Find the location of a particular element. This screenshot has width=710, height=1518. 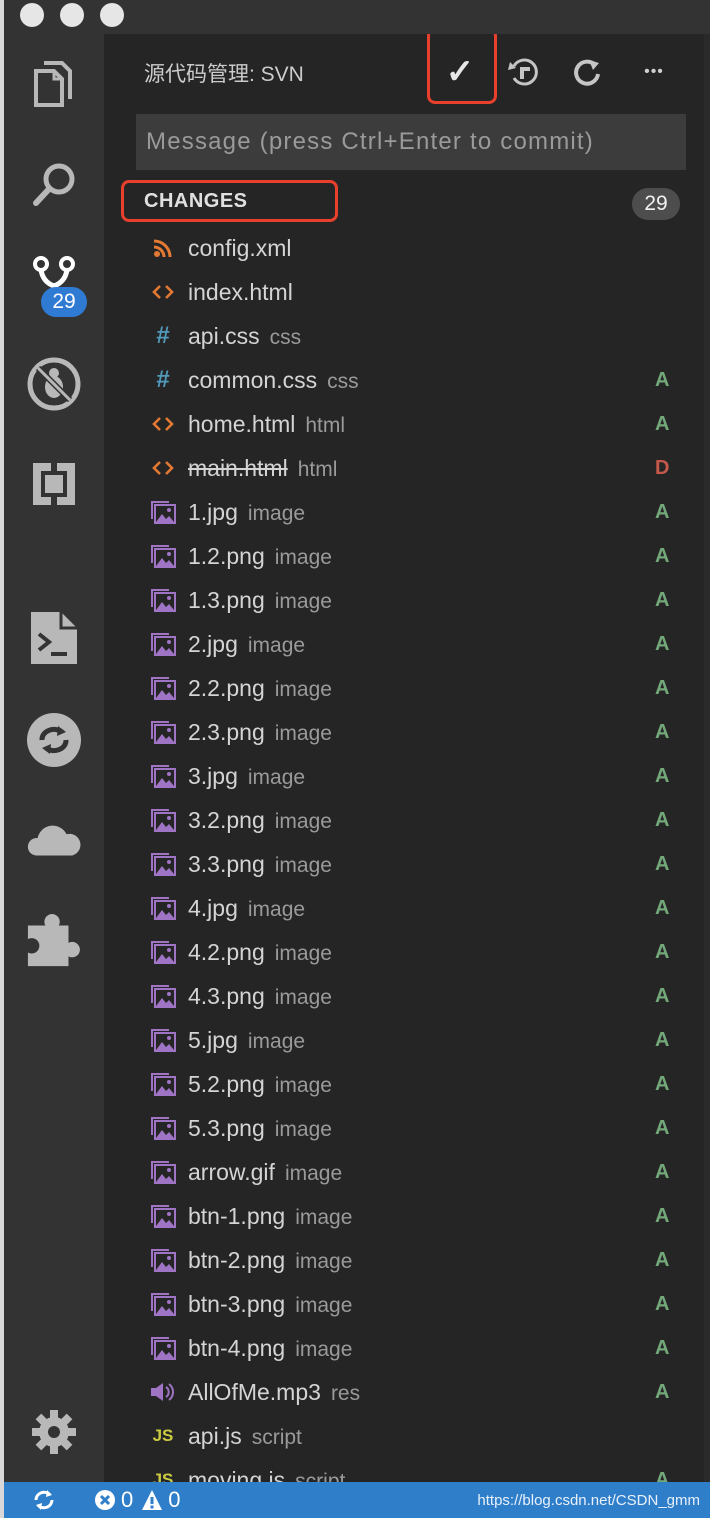

file-row: btn-2.png image A is located at coordinates (404, 1260).